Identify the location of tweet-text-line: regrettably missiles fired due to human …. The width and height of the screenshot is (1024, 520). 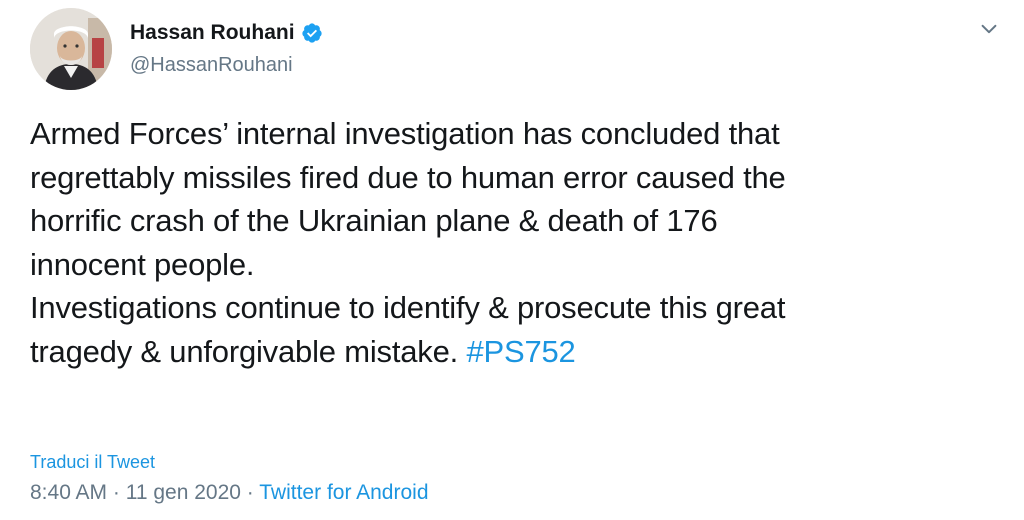
(408, 177).